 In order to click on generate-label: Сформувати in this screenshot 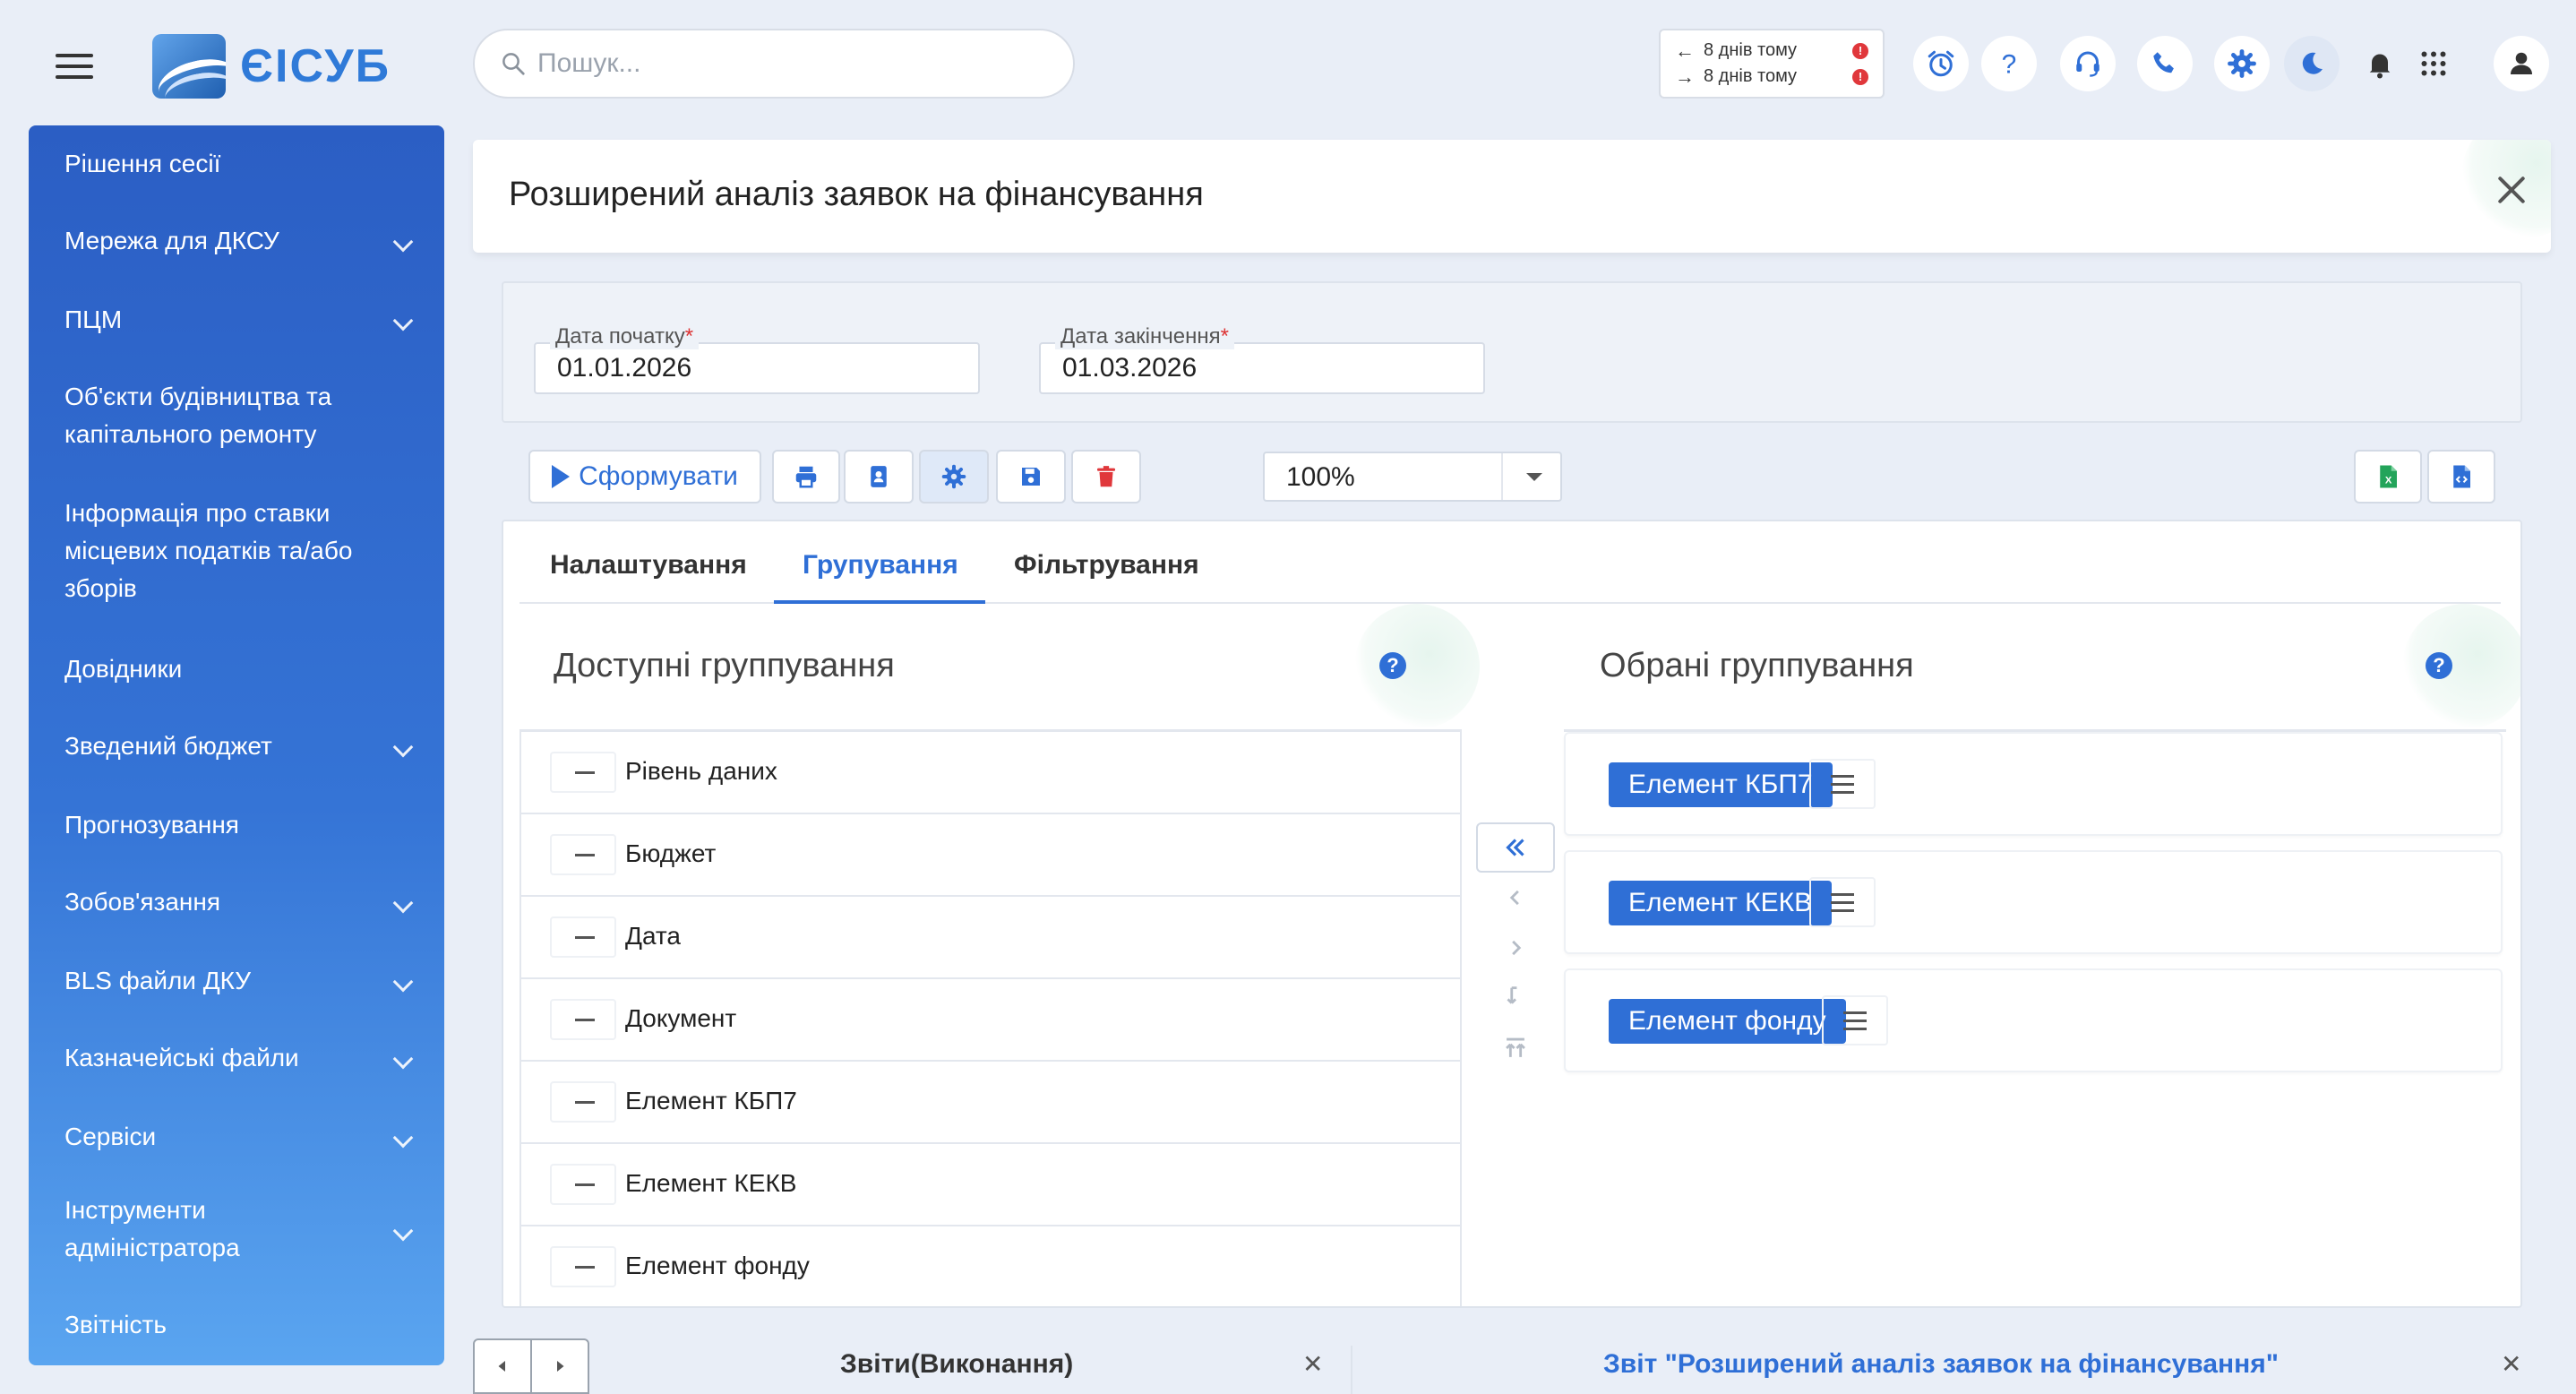, I will do `click(658, 476)`.